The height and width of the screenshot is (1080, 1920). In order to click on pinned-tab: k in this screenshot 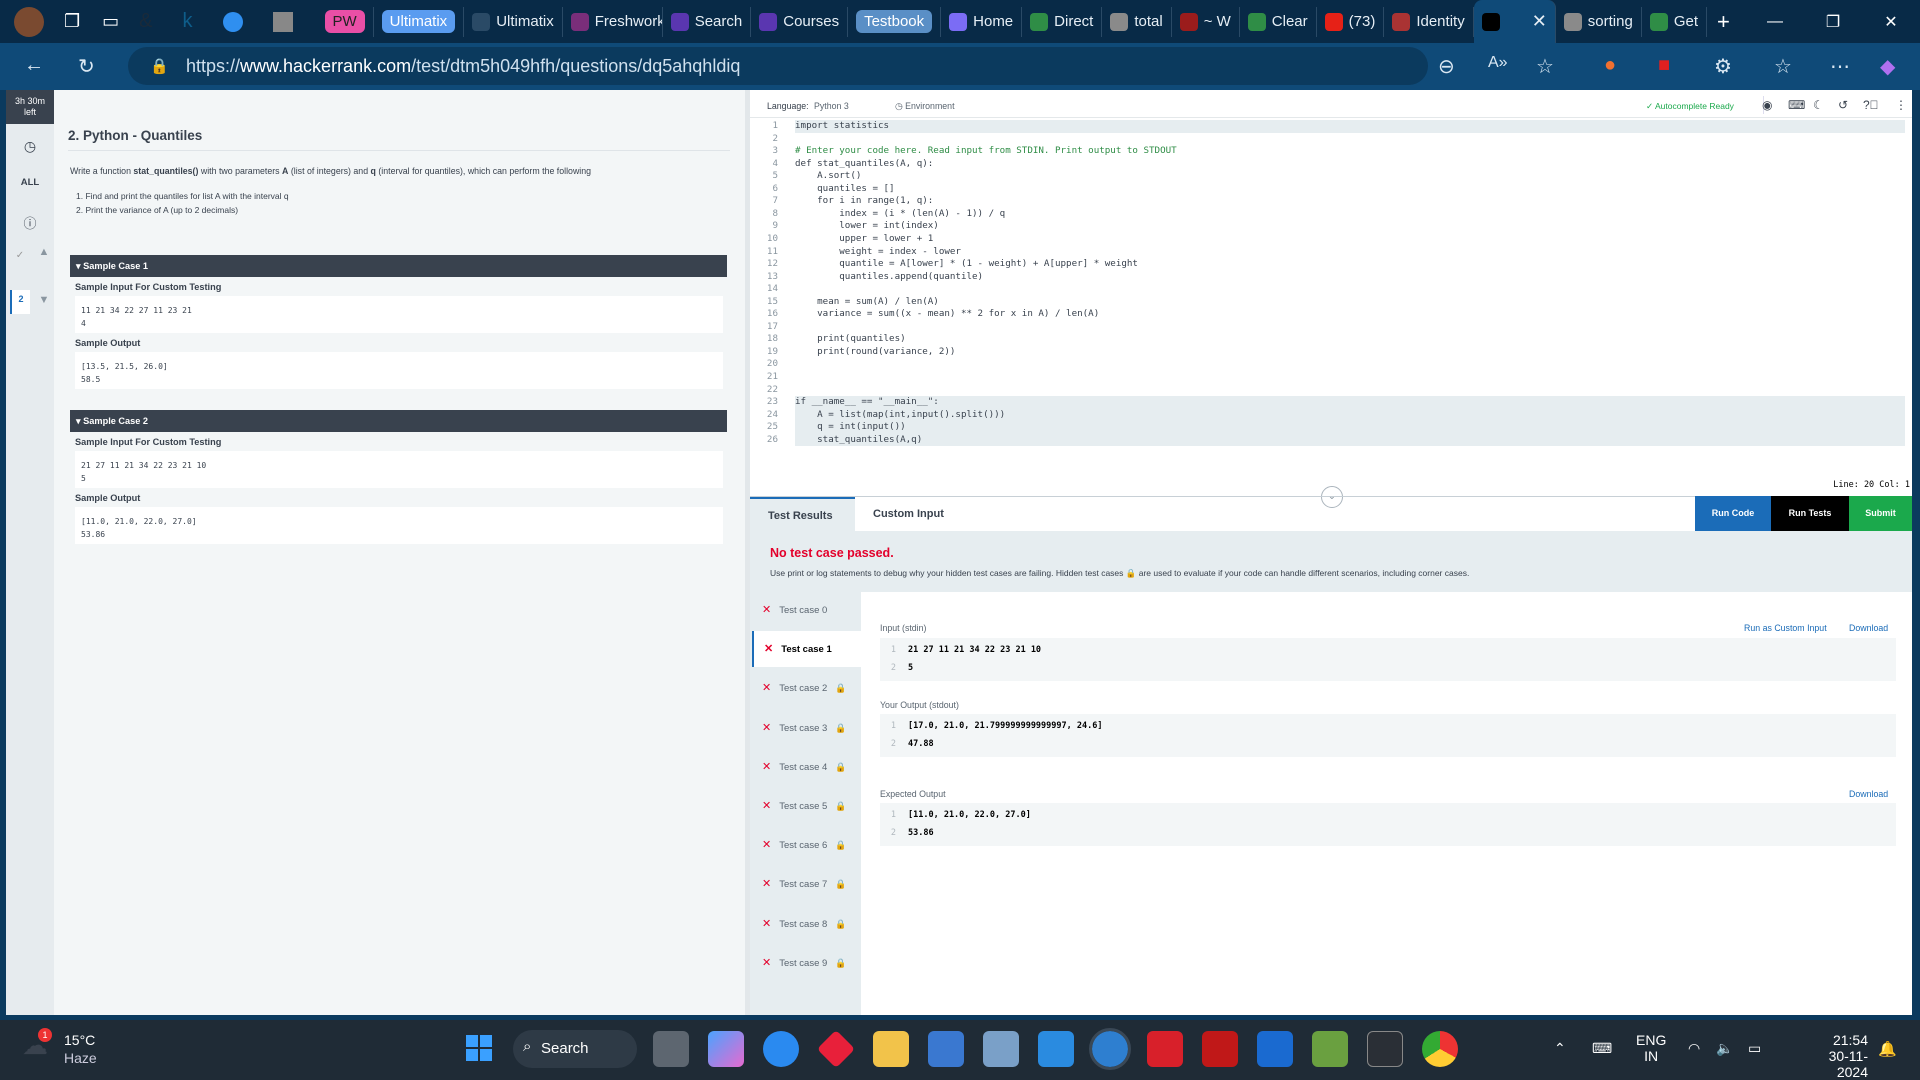, I will do `click(188, 21)`.